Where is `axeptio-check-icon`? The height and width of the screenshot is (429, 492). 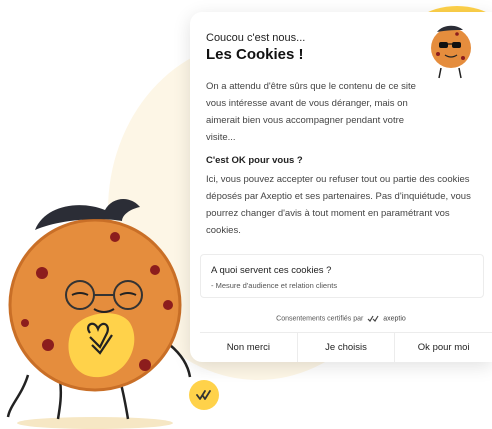
axeptio-check-icon is located at coordinates (203, 395).